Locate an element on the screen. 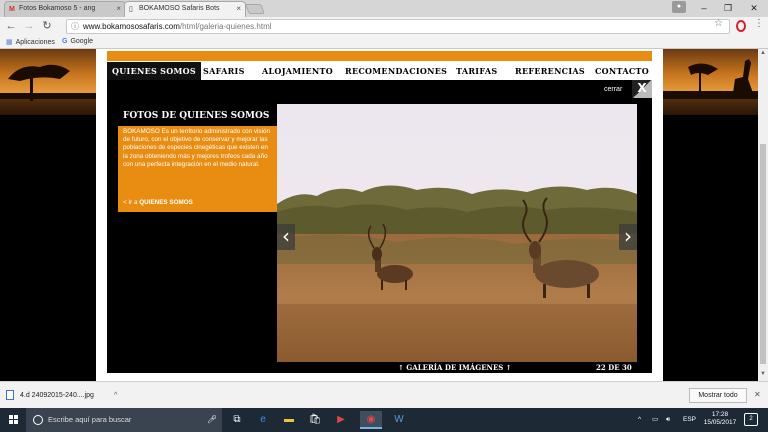 The image size is (768, 432). next-photo-button: › is located at coordinates (628, 237).